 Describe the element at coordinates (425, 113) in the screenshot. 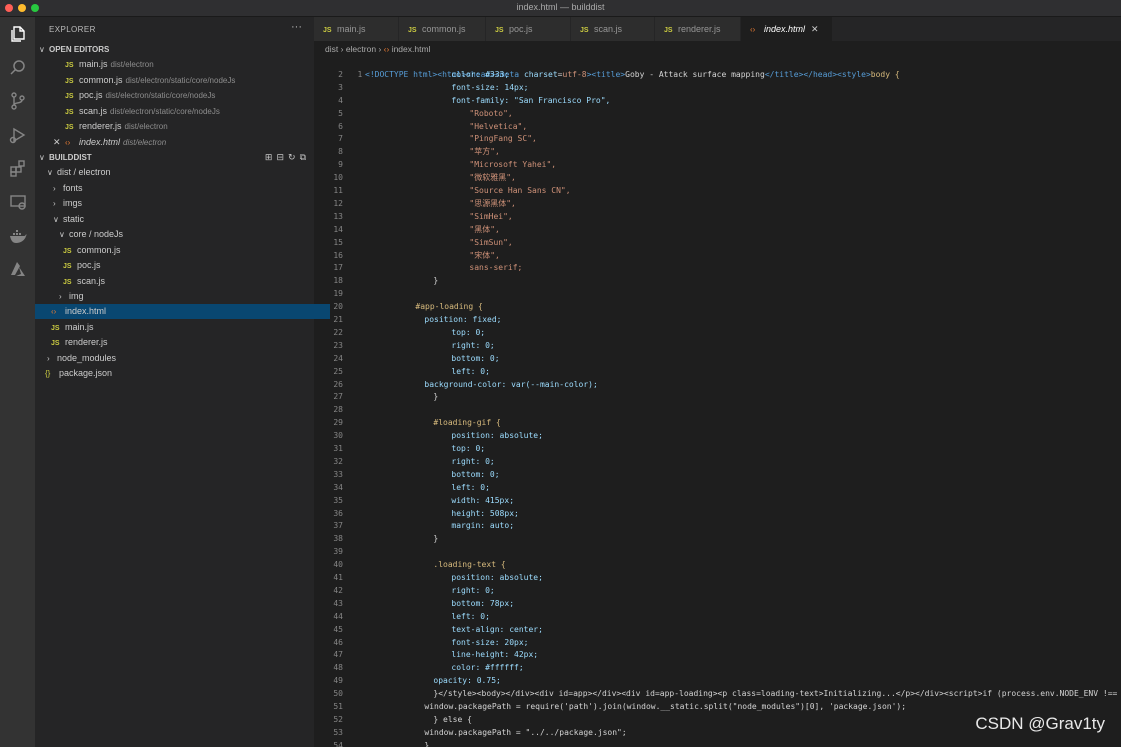

I see `code-line: 5 "Roboto",` at that location.